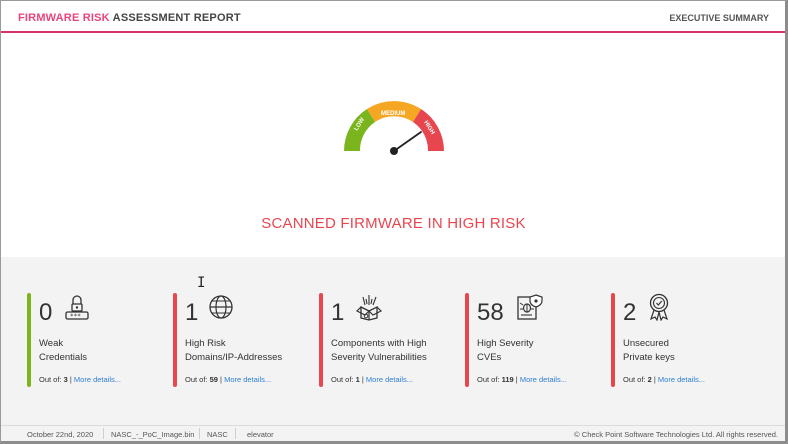  Describe the element at coordinates (213, 379) in the screenshot. I see `out-of-value: 59` at that location.